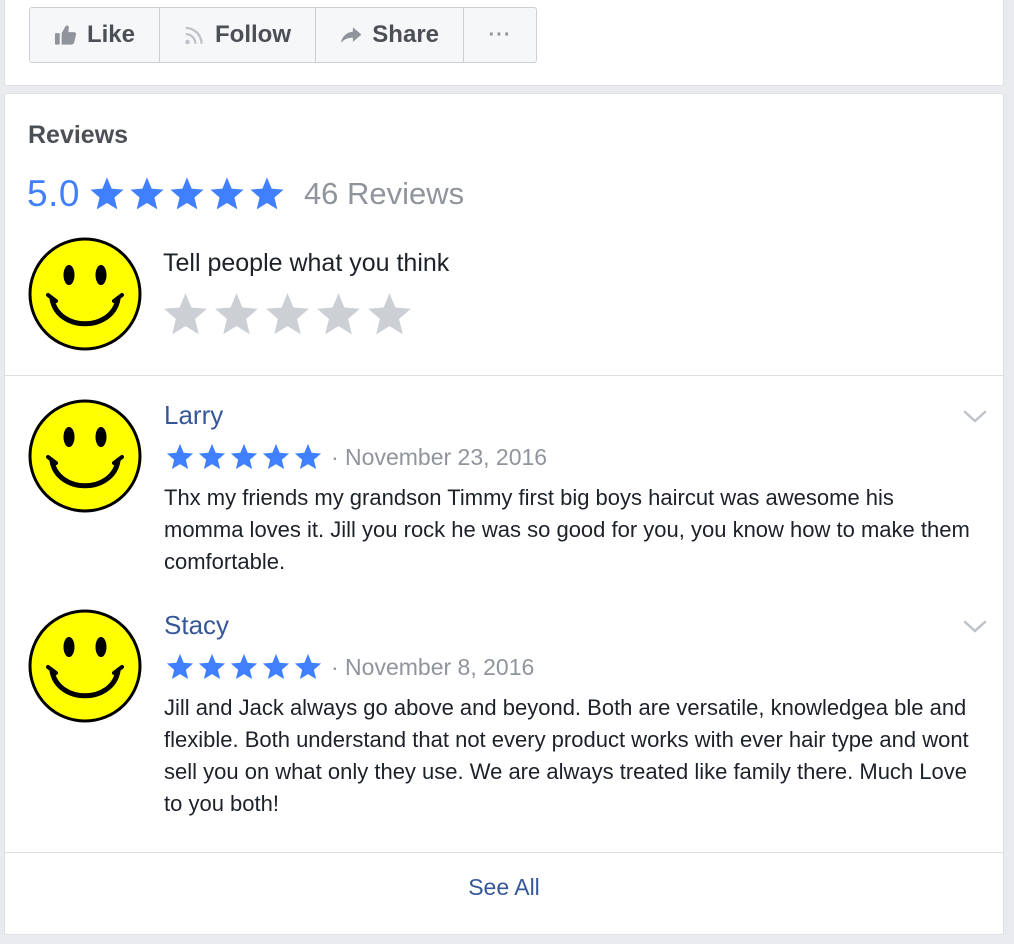 This screenshot has height=944, width=1014. What do you see at coordinates (351, 35) in the screenshot?
I see `share-arrow-icon` at bounding box center [351, 35].